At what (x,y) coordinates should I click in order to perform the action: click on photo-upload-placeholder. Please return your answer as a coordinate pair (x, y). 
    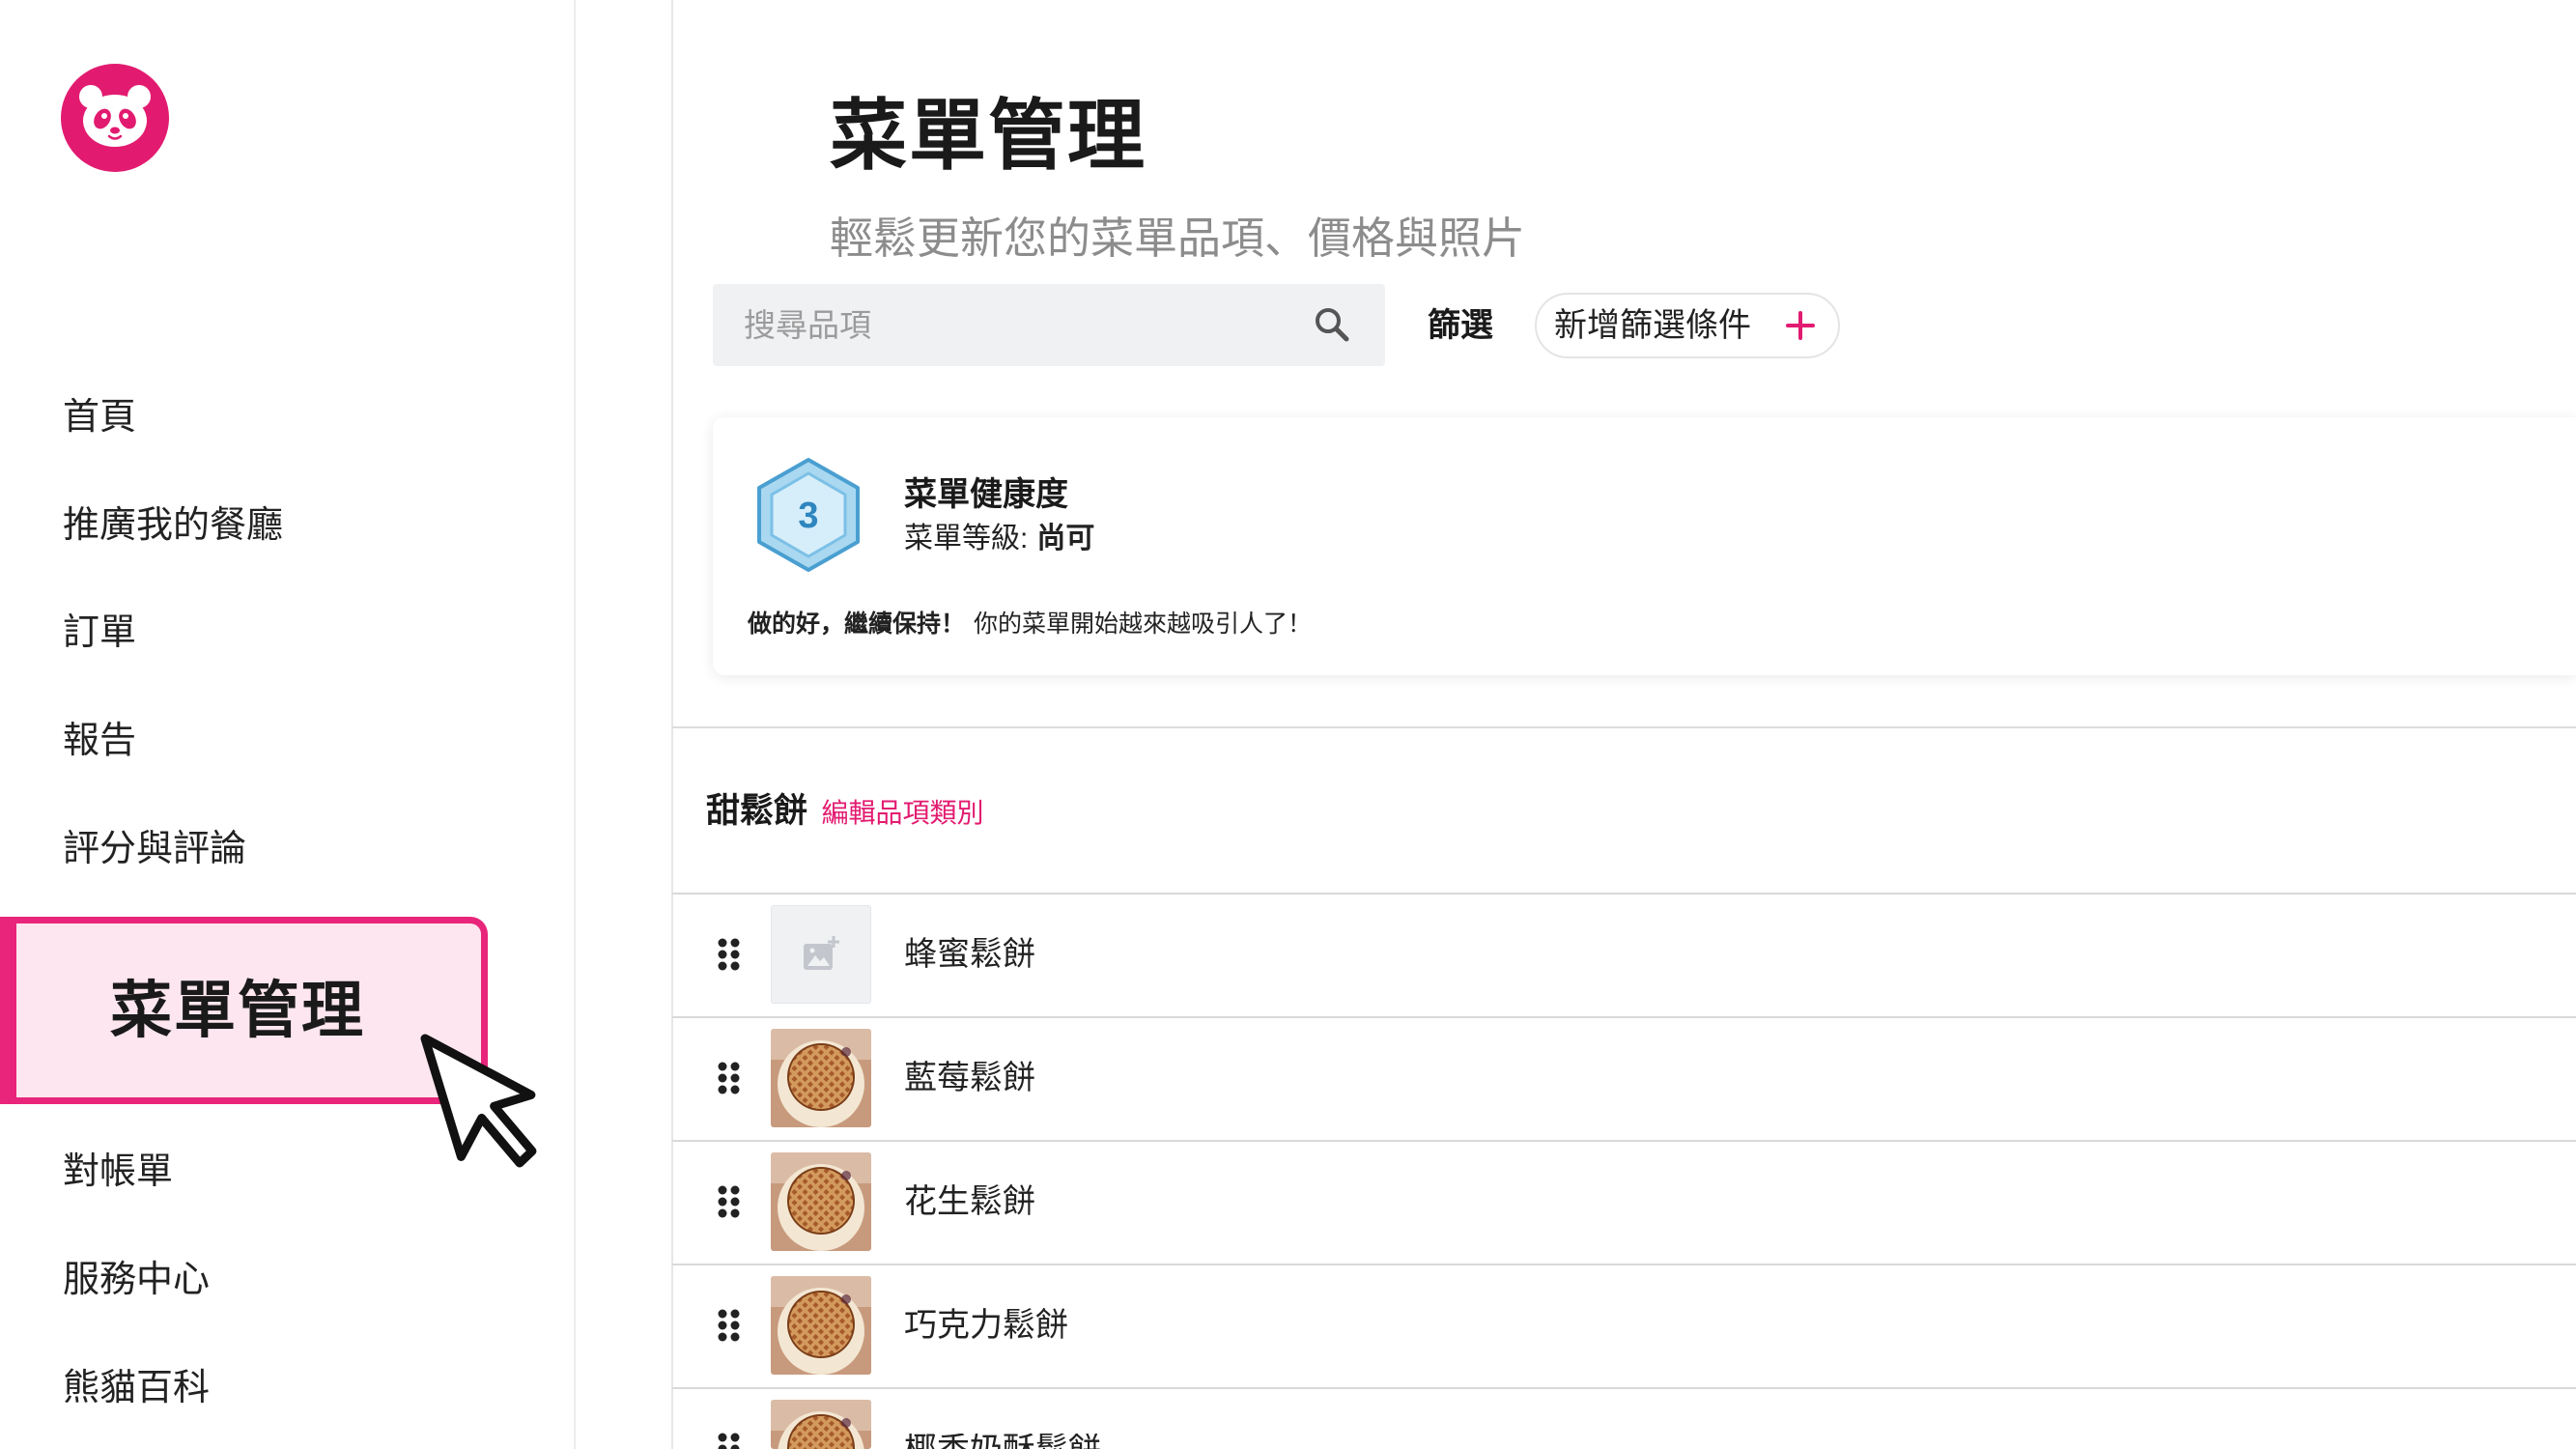
    Looking at the image, I should click on (821, 954).